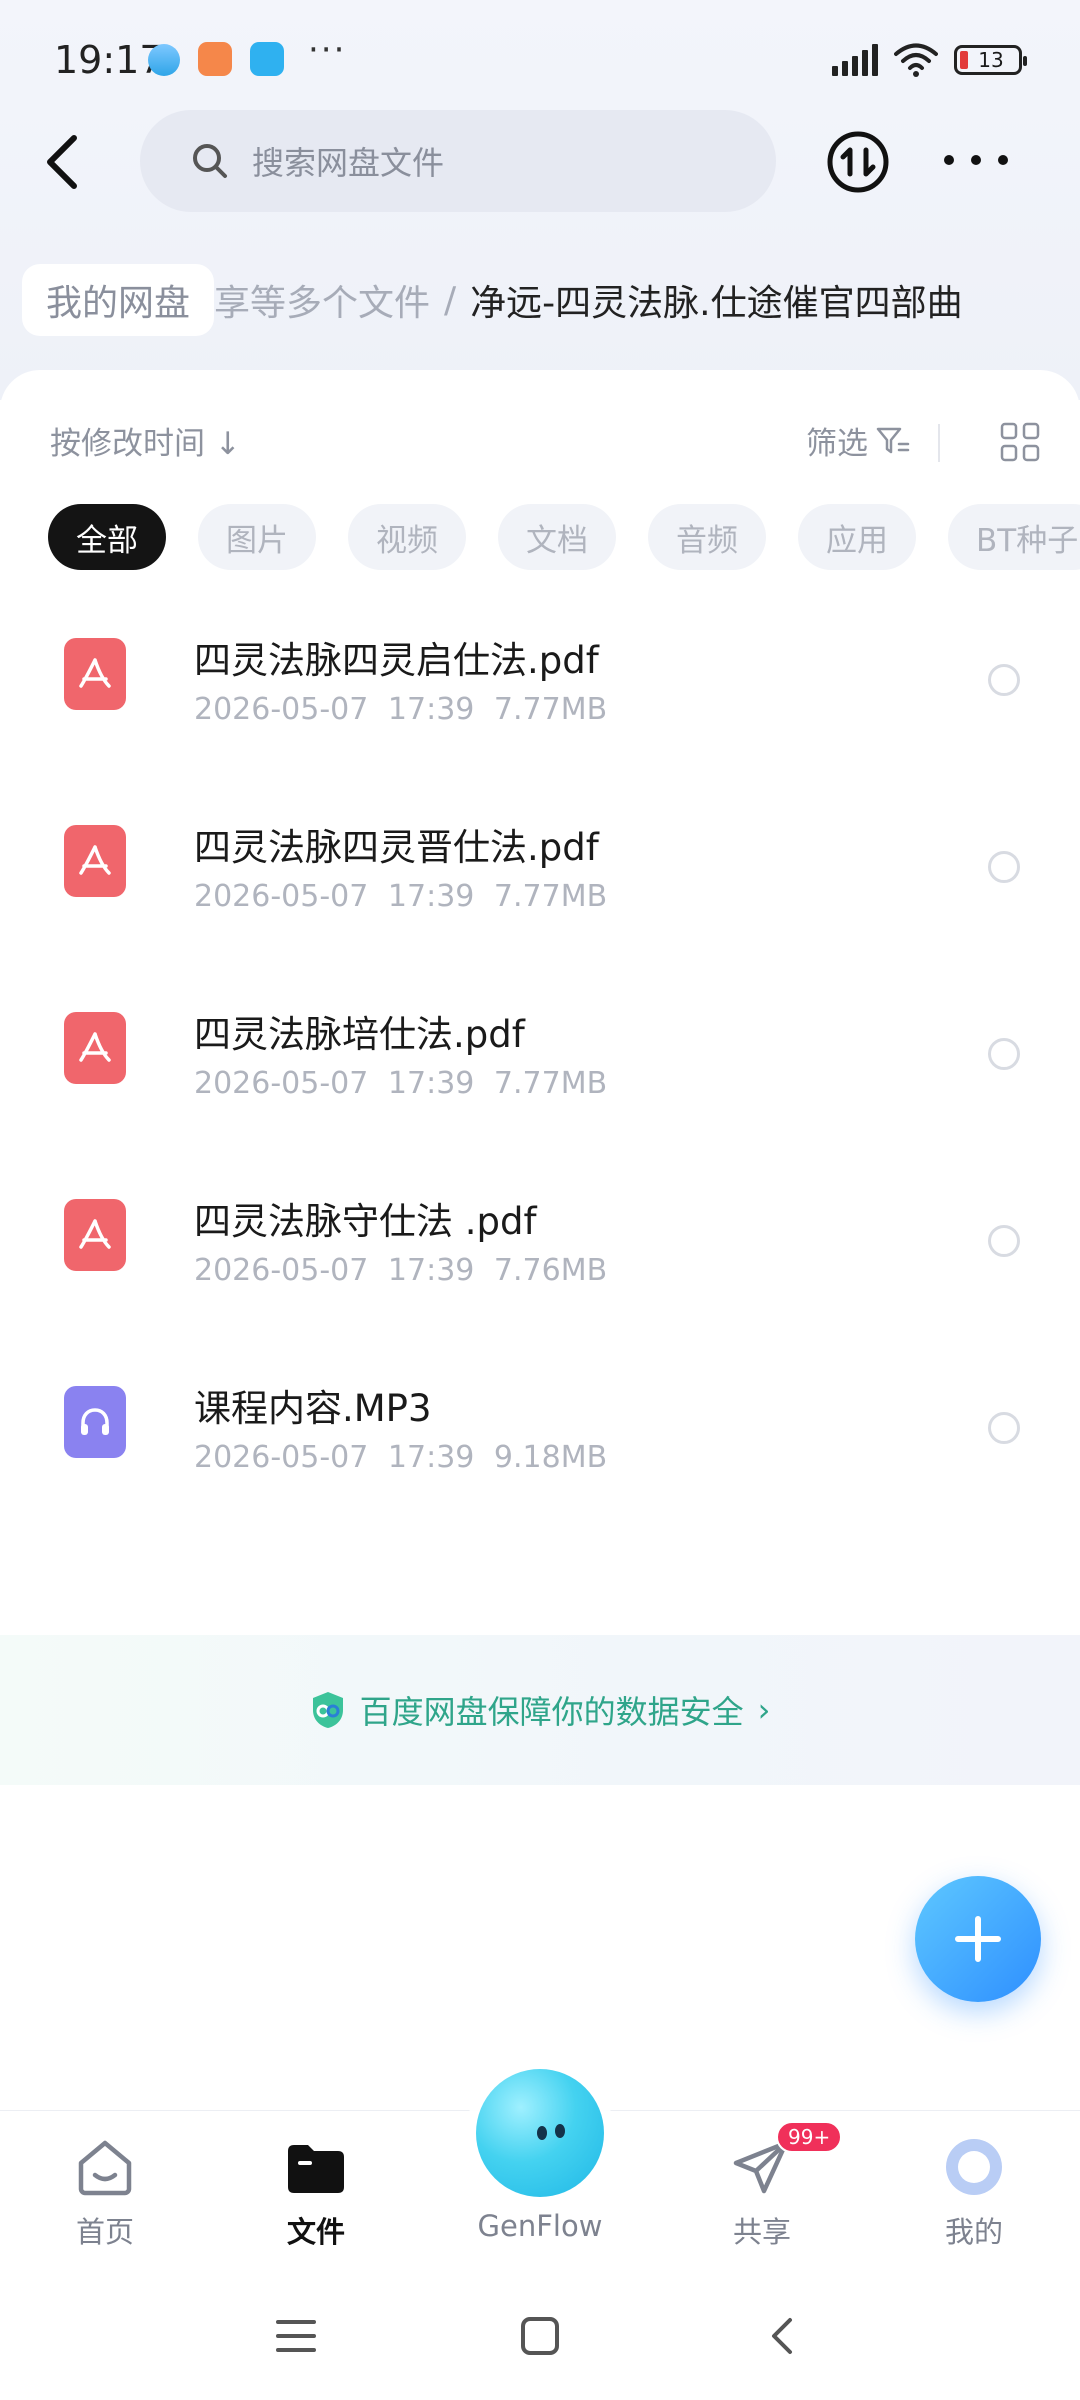  I want to click on menu-icon, so click(296, 2336).